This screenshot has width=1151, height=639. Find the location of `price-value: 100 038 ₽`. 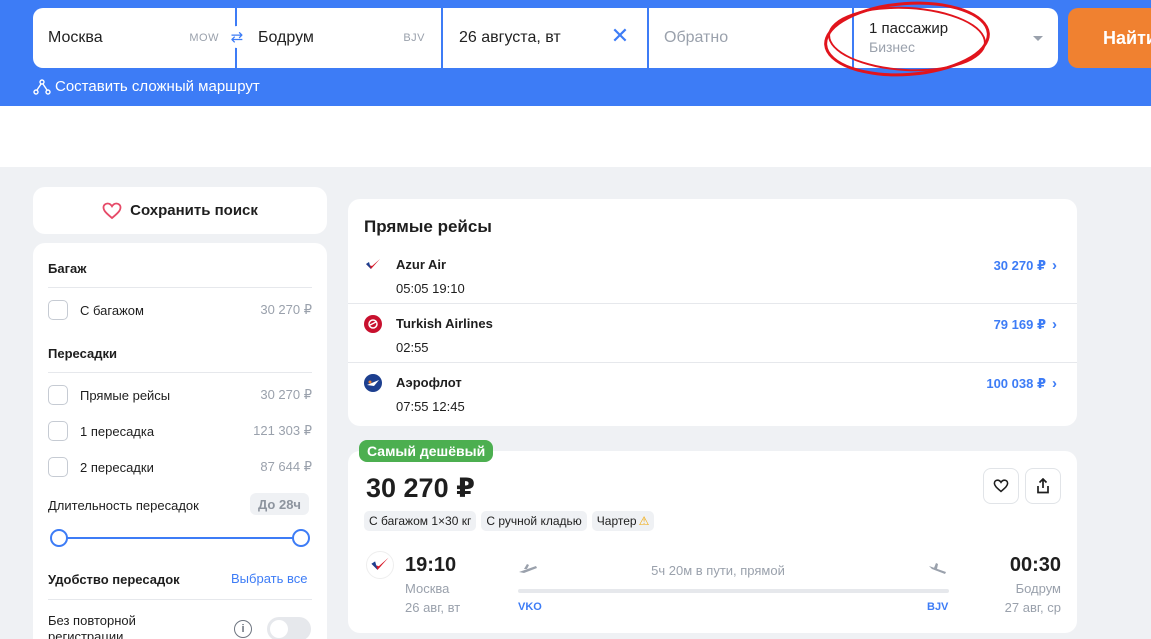

price-value: 100 038 ₽ is located at coordinates (1016, 383).